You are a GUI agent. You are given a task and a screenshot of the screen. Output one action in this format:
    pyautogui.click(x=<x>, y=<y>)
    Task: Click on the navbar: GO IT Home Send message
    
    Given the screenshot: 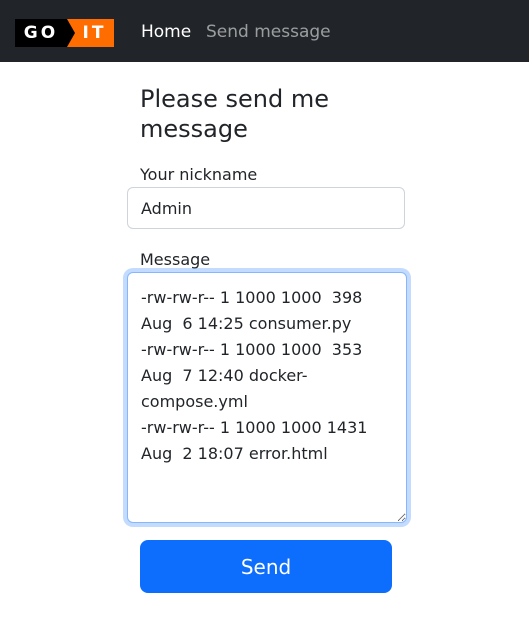 What is the action you would take?
    pyautogui.click(x=264, y=31)
    